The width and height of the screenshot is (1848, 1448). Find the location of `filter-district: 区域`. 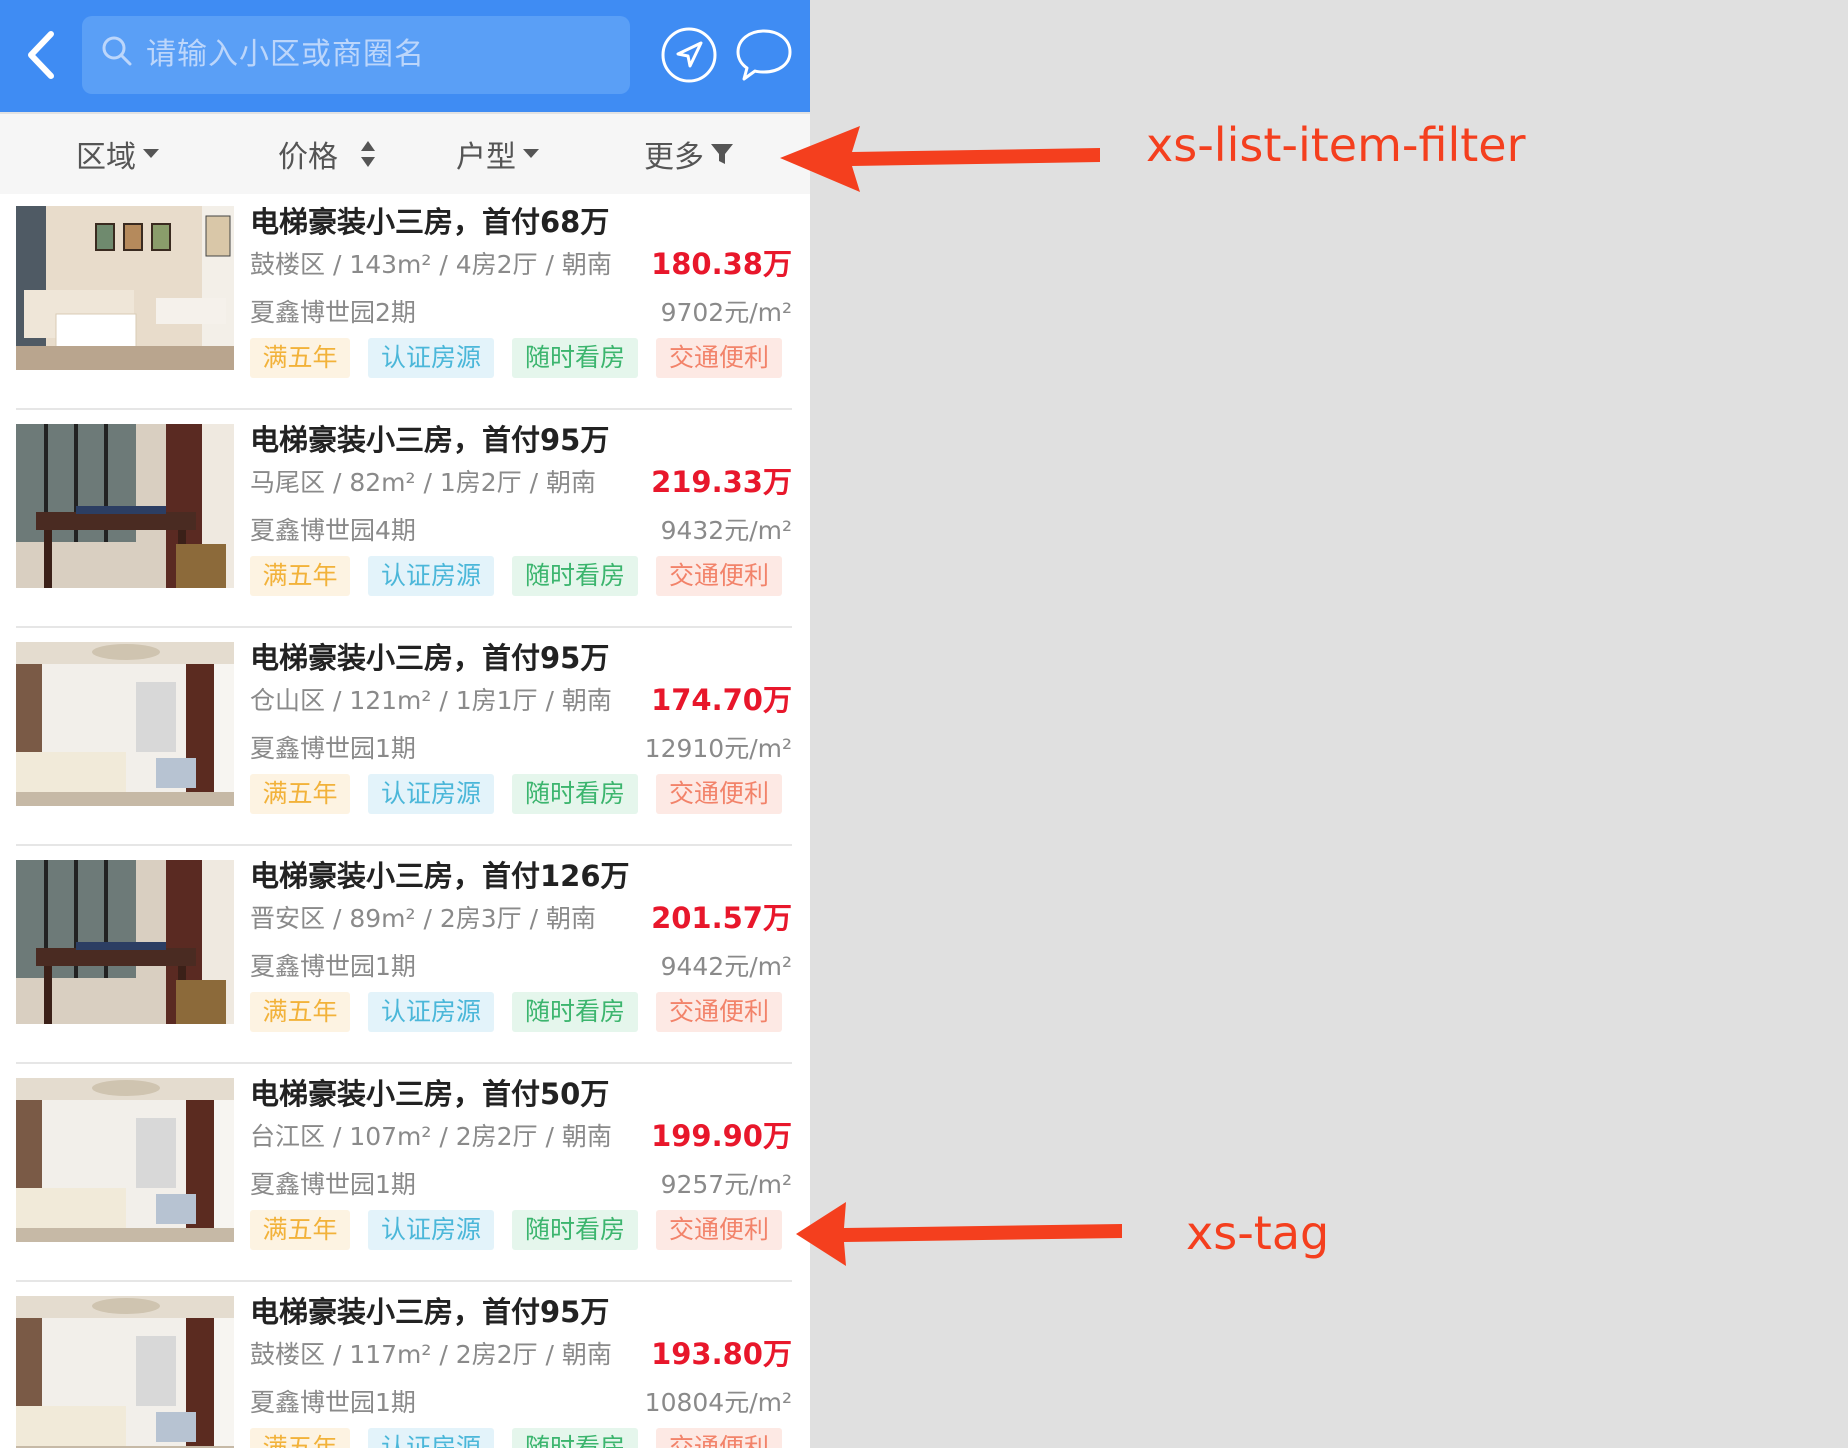

filter-district: 区域 is located at coordinates (118, 154).